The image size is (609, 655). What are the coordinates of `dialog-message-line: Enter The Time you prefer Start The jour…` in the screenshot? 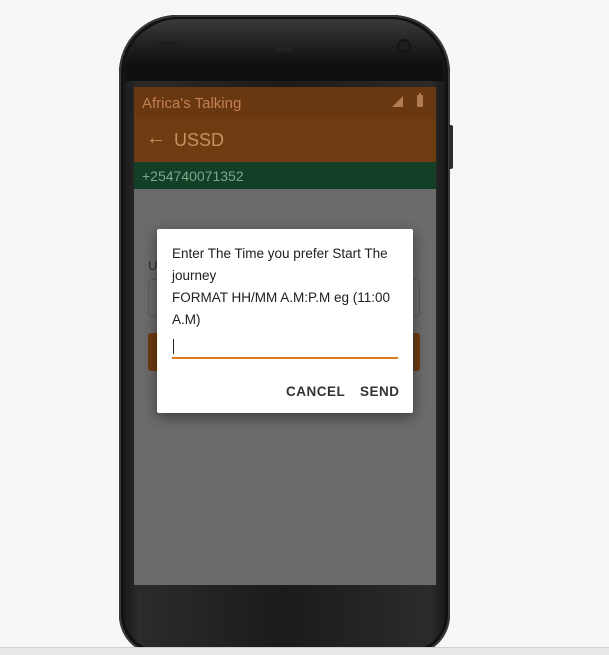 It's located at (280, 264).